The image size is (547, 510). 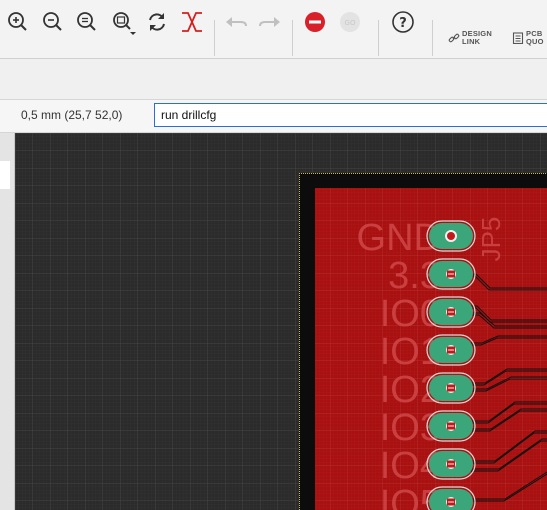 What do you see at coordinates (87, 22) in the screenshot?
I see `zoom-fit-icon` at bounding box center [87, 22].